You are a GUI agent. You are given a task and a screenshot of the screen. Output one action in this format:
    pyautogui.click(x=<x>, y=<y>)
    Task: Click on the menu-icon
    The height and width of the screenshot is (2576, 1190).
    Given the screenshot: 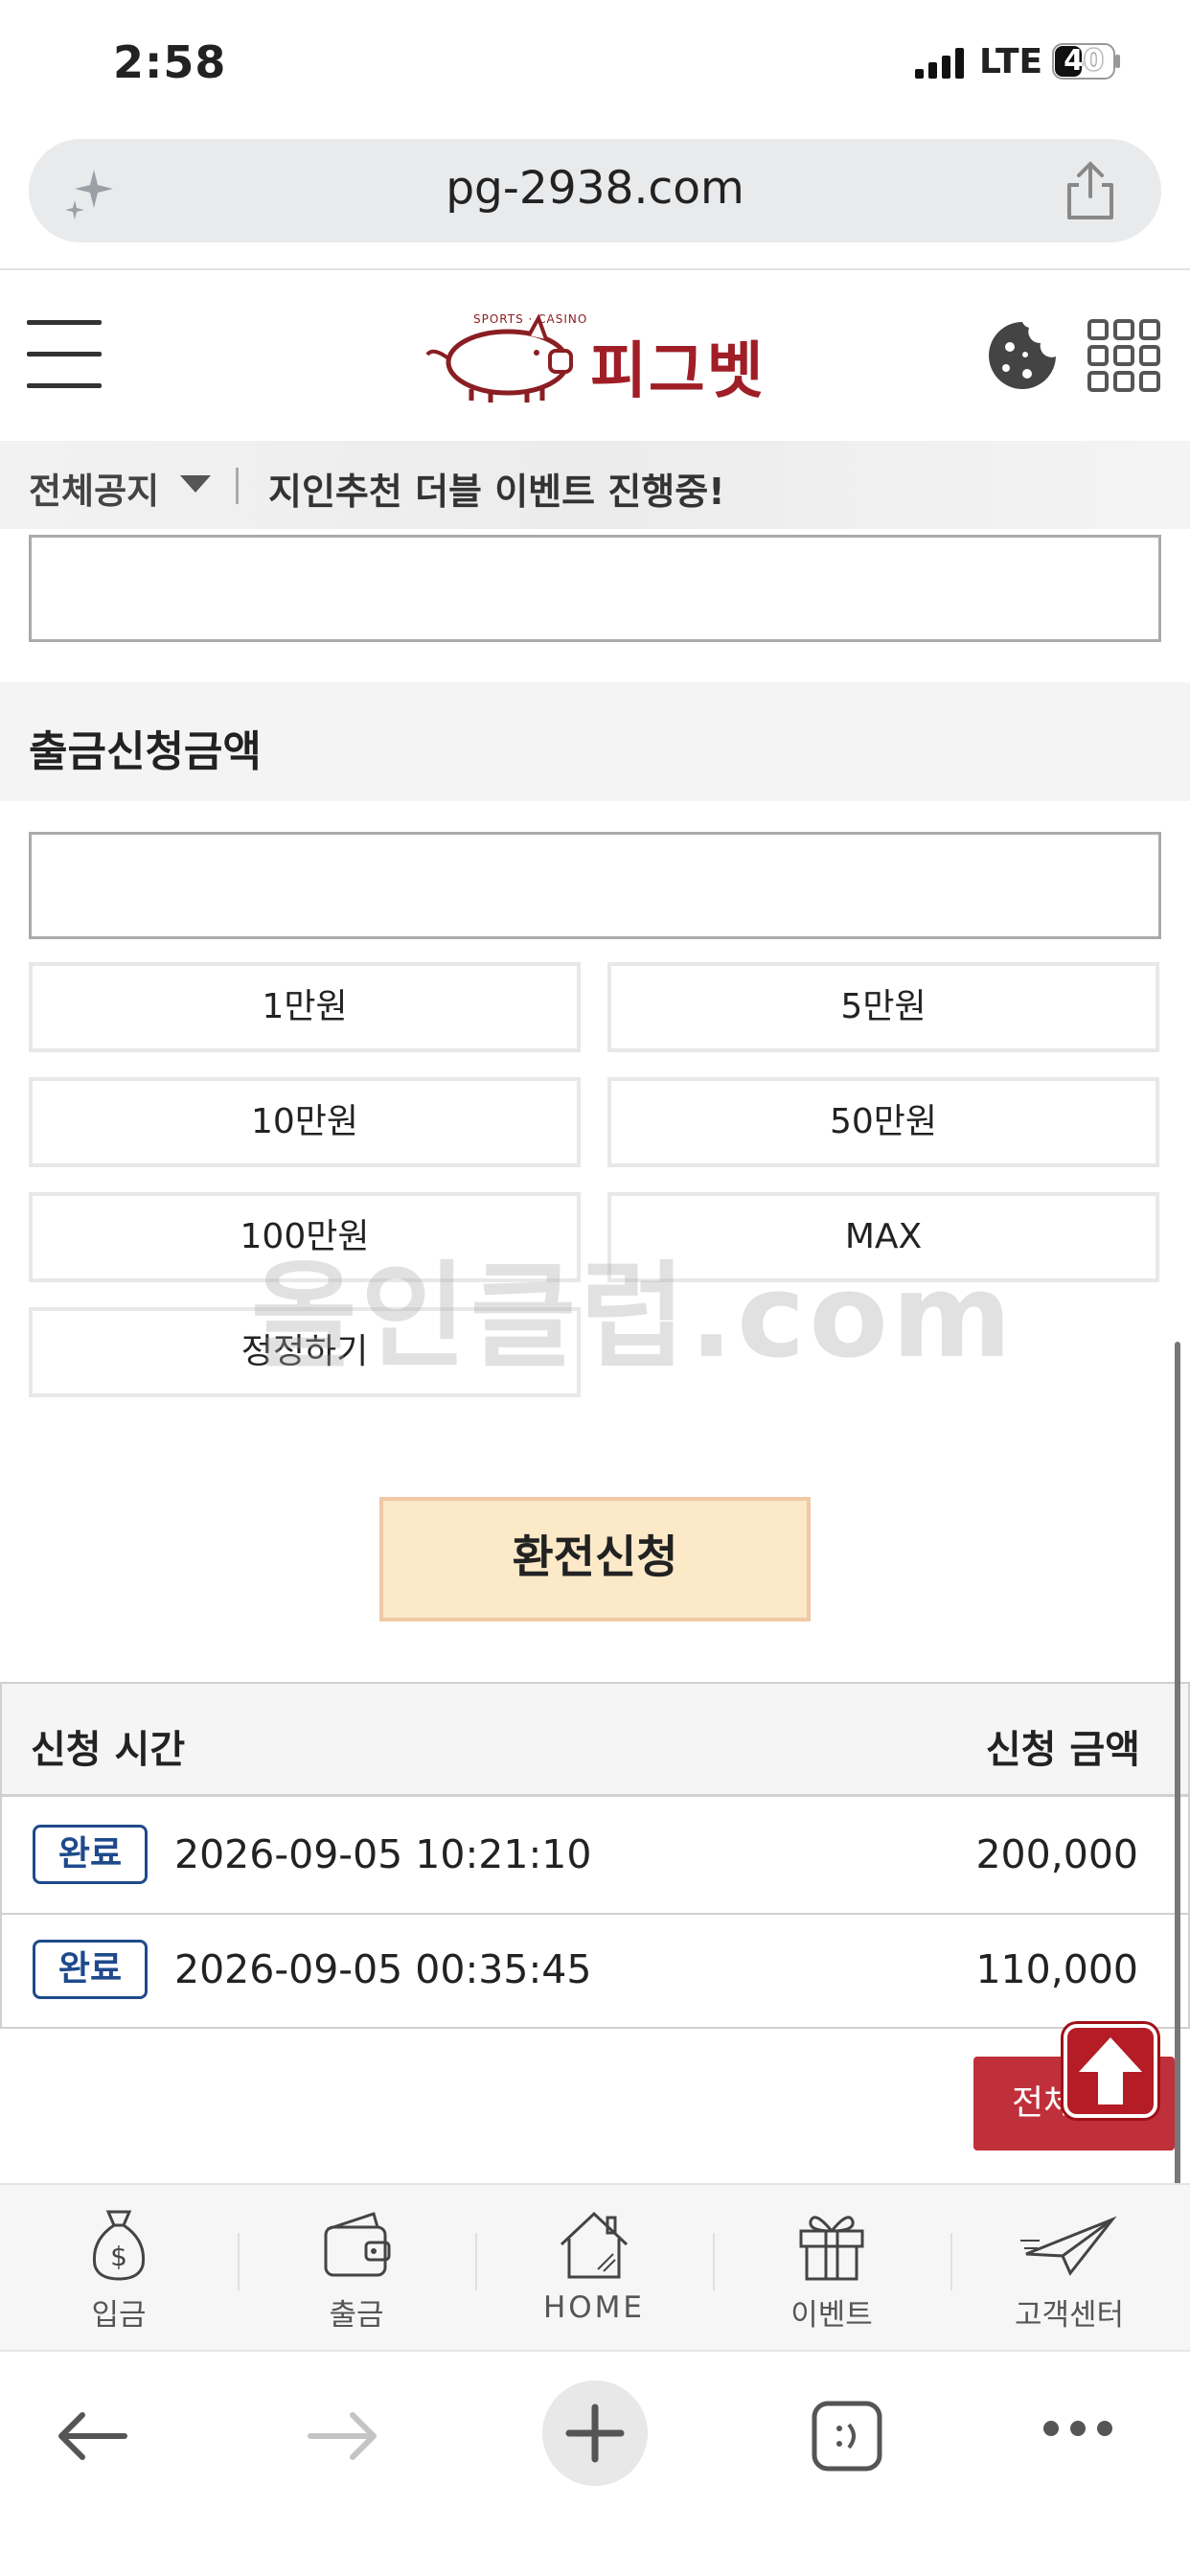 What is the action you would take?
    pyautogui.click(x=64, y=354)
    